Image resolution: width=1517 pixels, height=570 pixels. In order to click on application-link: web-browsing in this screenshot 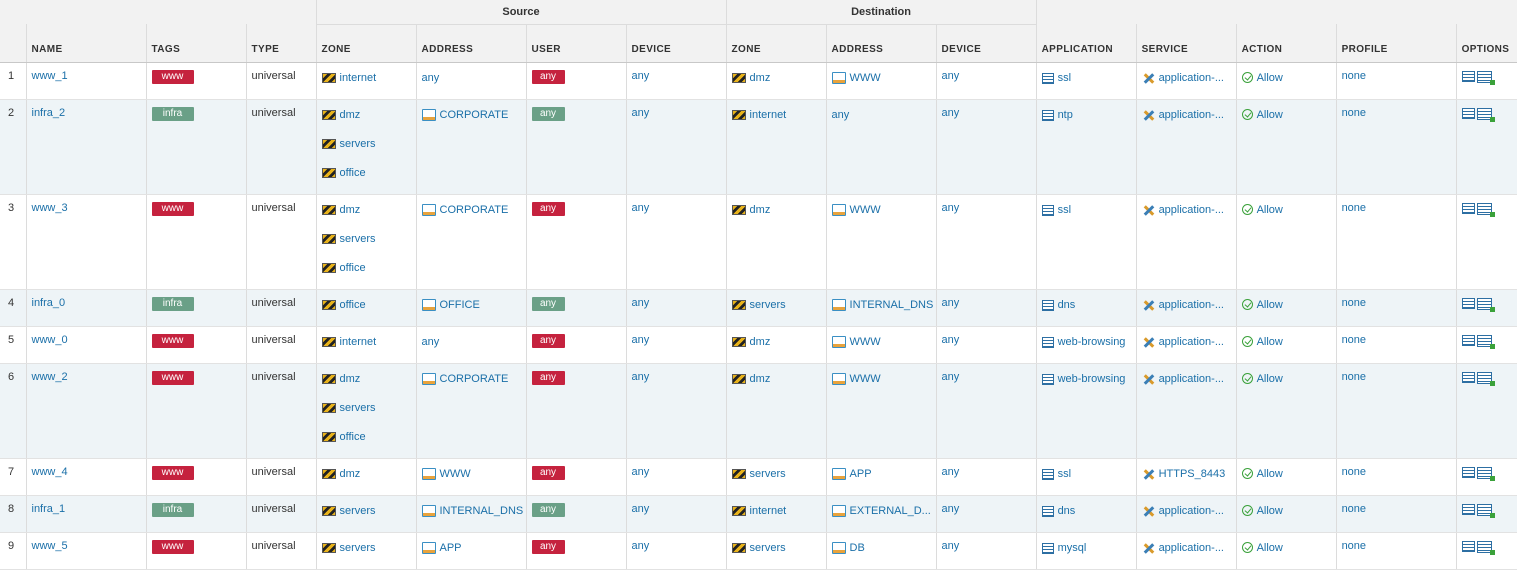, I will do `click(1092, 342)`.